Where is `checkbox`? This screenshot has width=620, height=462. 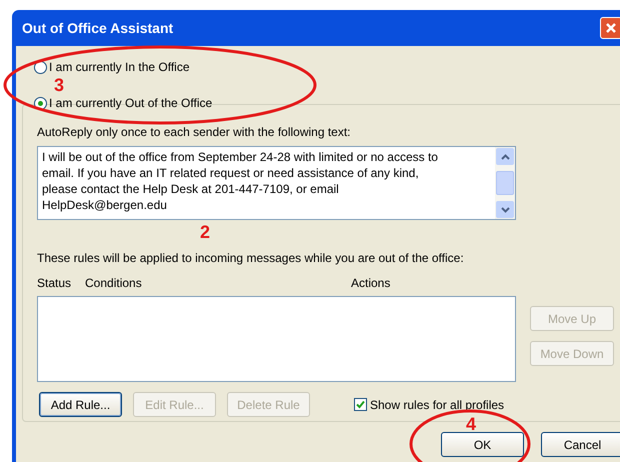
checkbox is located at coordinates (360, 404).